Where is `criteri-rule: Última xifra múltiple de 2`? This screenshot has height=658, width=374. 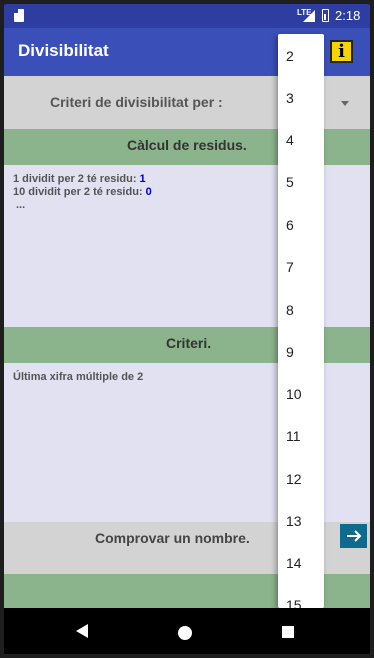
criteri-rule: Última xifra múltiple de 2 is located at coordinates (78, 377).